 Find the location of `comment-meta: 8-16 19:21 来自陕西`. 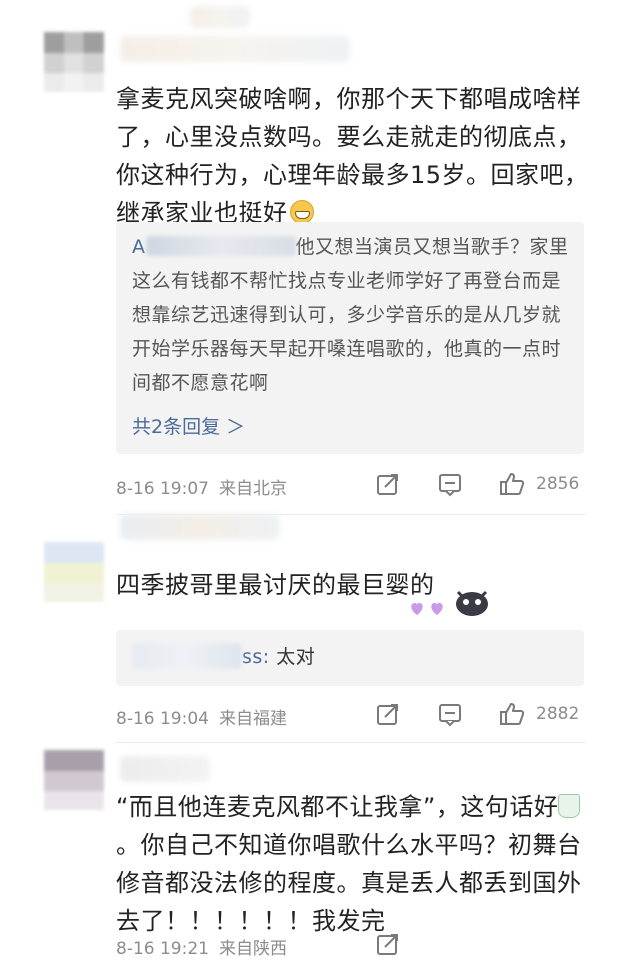

comment-meta: 8-16 19:21 来自陕西 is located at coordinates (351, 945).